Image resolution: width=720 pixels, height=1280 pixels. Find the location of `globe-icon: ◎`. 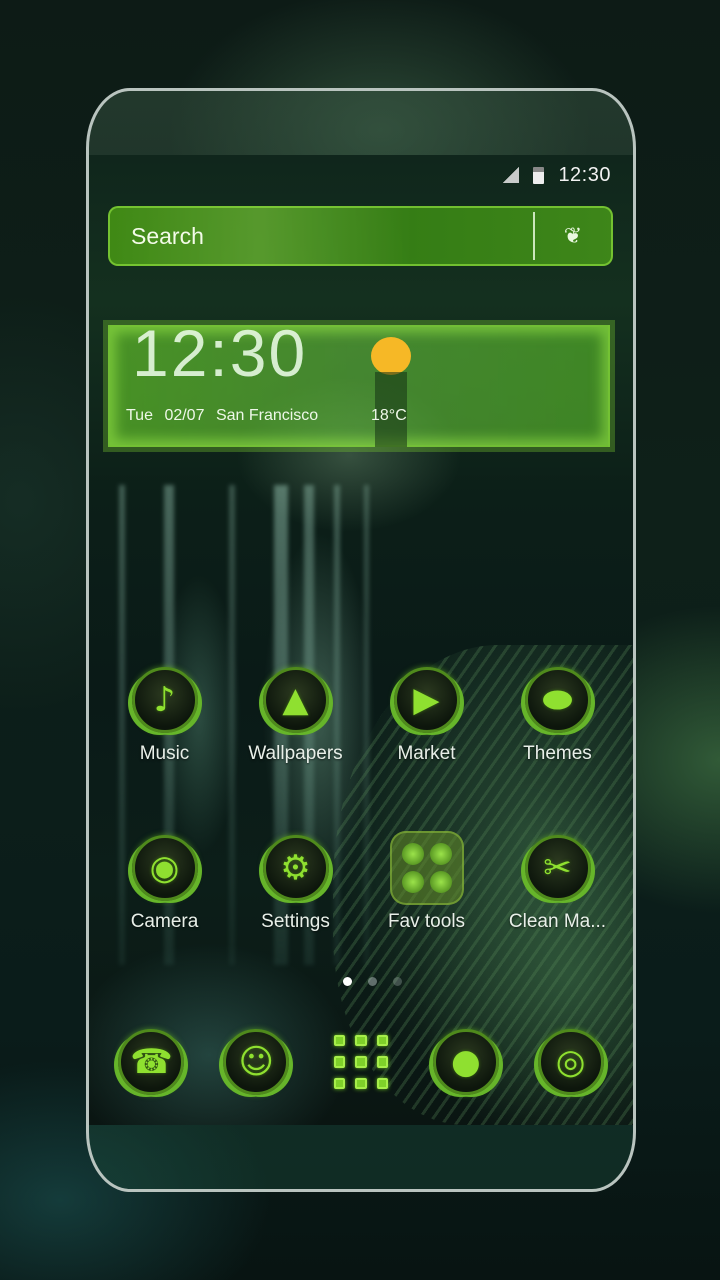

globe-icon: ◎ is located at coordinates (570, 1062).